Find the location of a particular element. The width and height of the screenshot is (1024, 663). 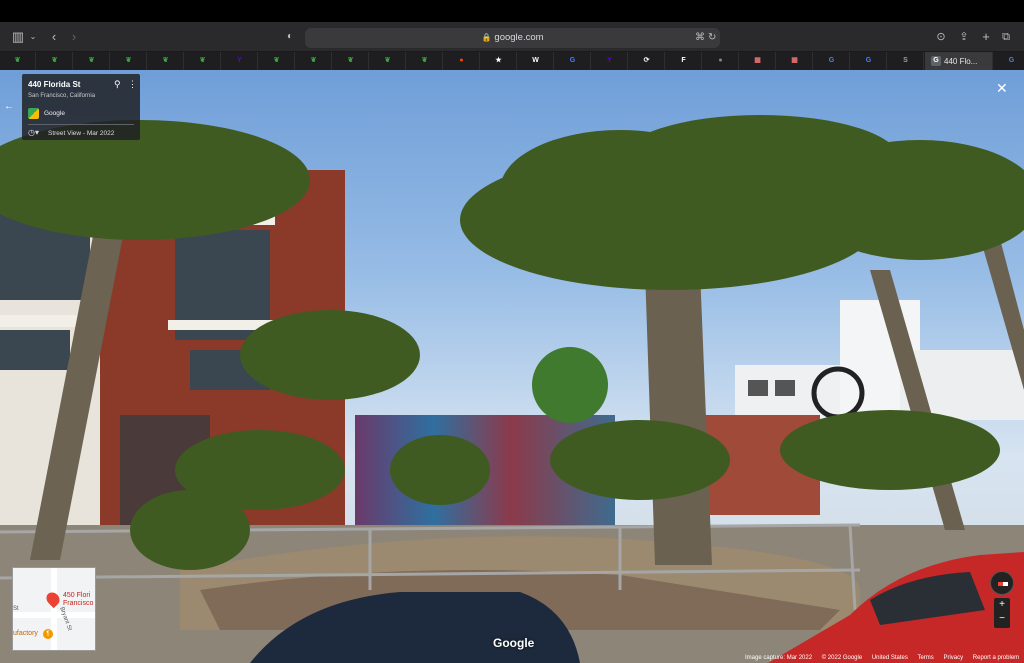

provider-label: Google is located at coordinates (54, 113).